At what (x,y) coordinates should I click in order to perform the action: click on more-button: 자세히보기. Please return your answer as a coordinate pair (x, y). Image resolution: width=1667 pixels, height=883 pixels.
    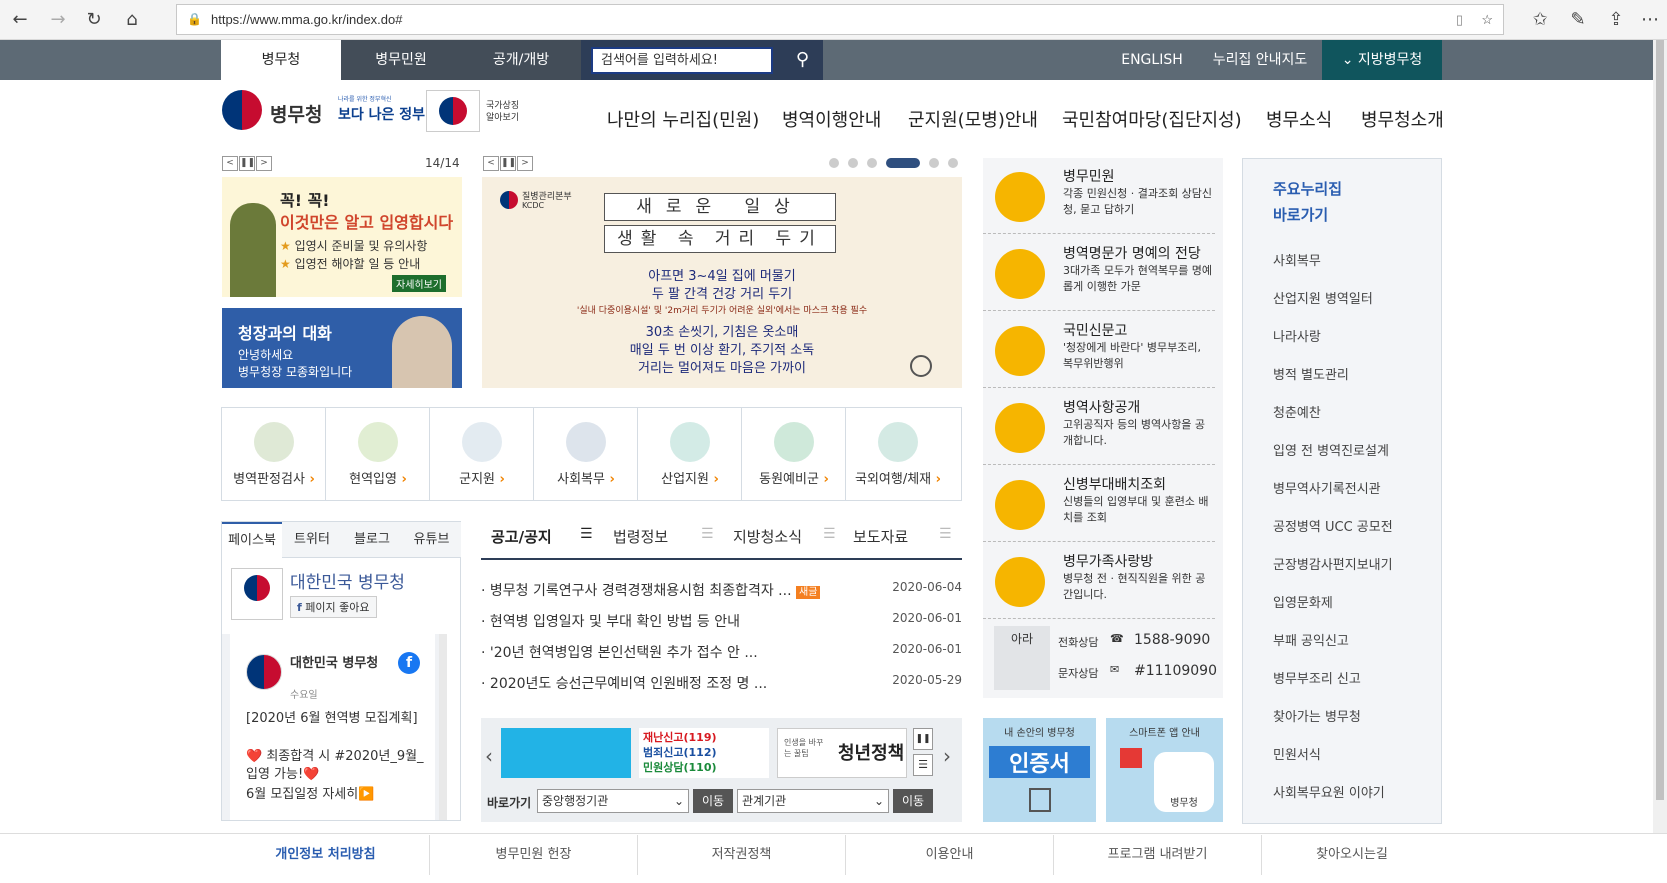
    Looking at the image, I should click on (419, 283).